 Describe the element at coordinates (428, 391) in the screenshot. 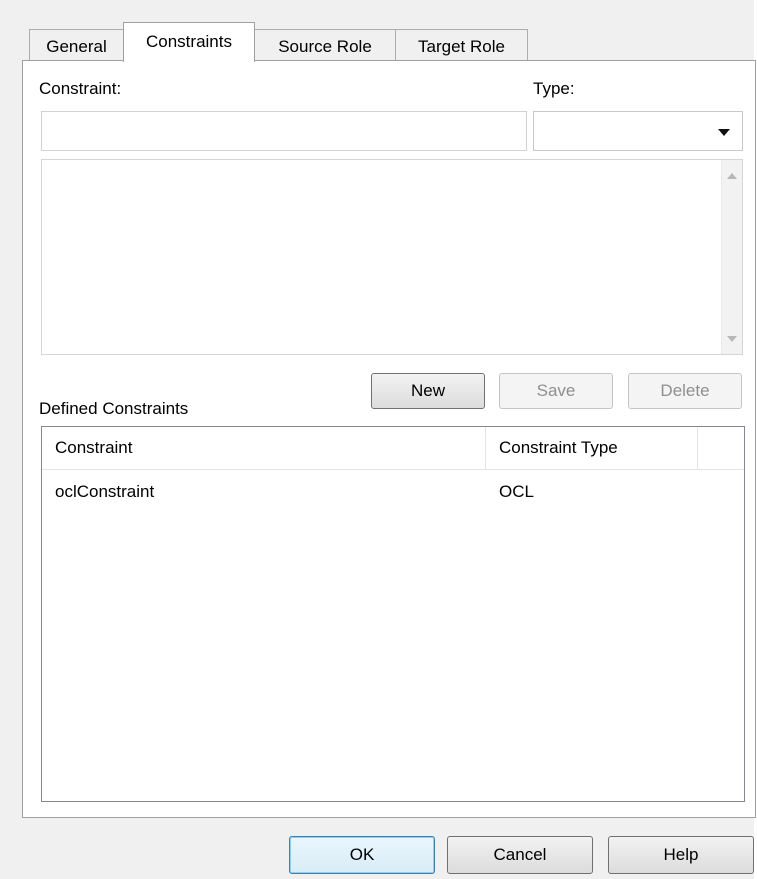

I see `new-button: New` at that location.